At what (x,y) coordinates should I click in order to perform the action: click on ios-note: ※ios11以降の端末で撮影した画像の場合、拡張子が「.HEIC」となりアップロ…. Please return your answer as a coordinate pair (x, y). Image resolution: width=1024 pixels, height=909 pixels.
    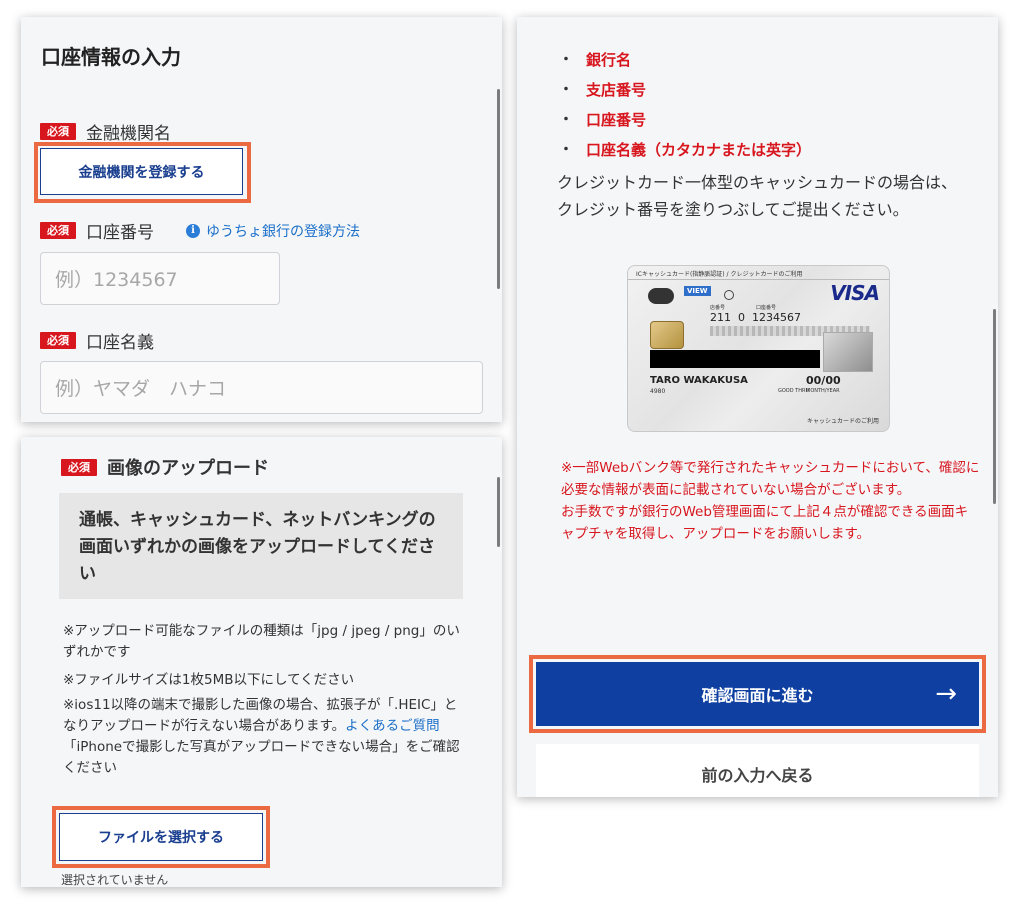
    Looking at the image, I should click on (265, 737).